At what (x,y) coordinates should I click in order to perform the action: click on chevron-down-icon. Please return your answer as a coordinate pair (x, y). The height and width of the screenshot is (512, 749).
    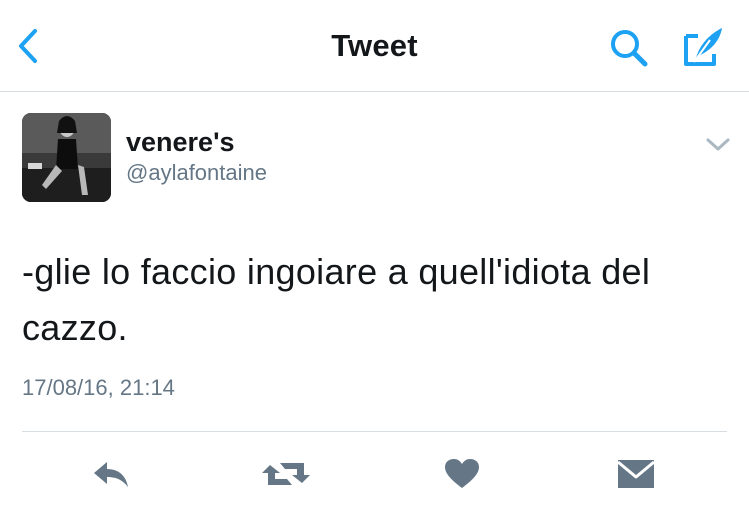
    Looking at the image, I should click on (718, 144).